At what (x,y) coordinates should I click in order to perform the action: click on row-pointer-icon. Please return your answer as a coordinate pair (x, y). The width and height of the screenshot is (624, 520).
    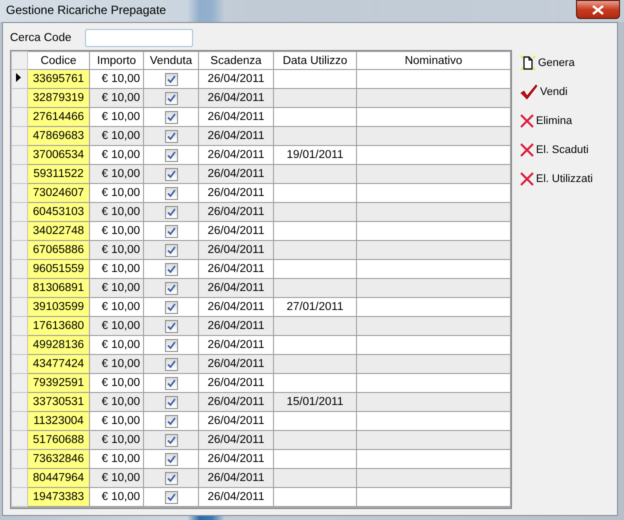
    Looking at the image, I should click on (18, 77).